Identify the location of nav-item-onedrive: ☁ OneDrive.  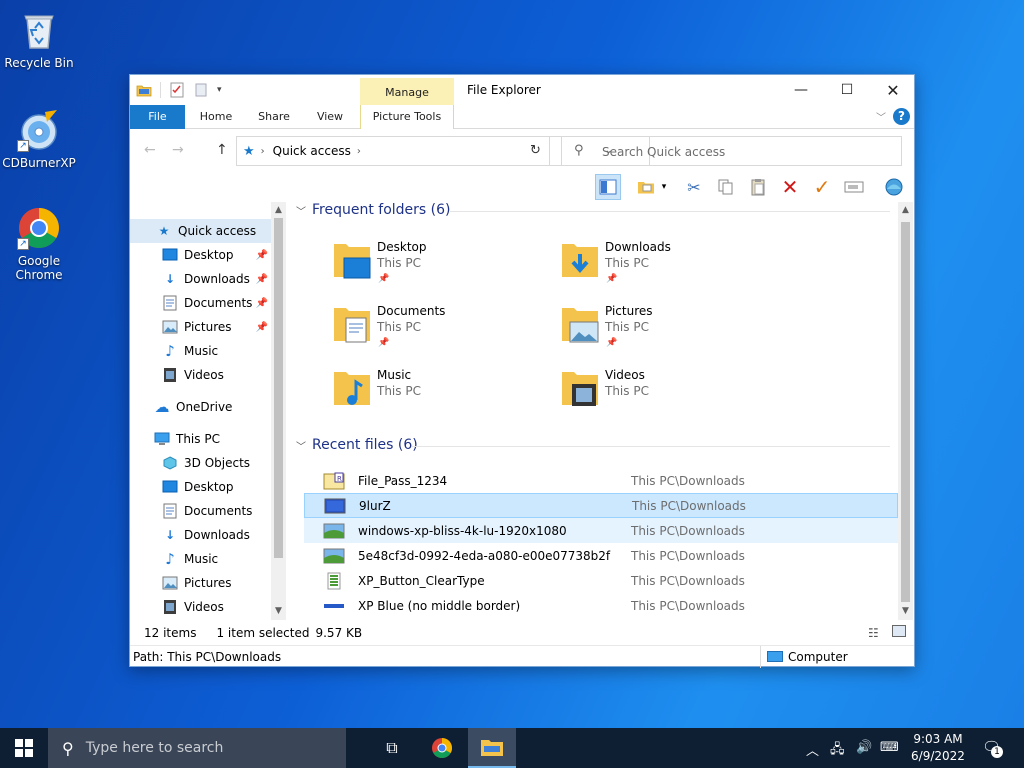
(201, 407).